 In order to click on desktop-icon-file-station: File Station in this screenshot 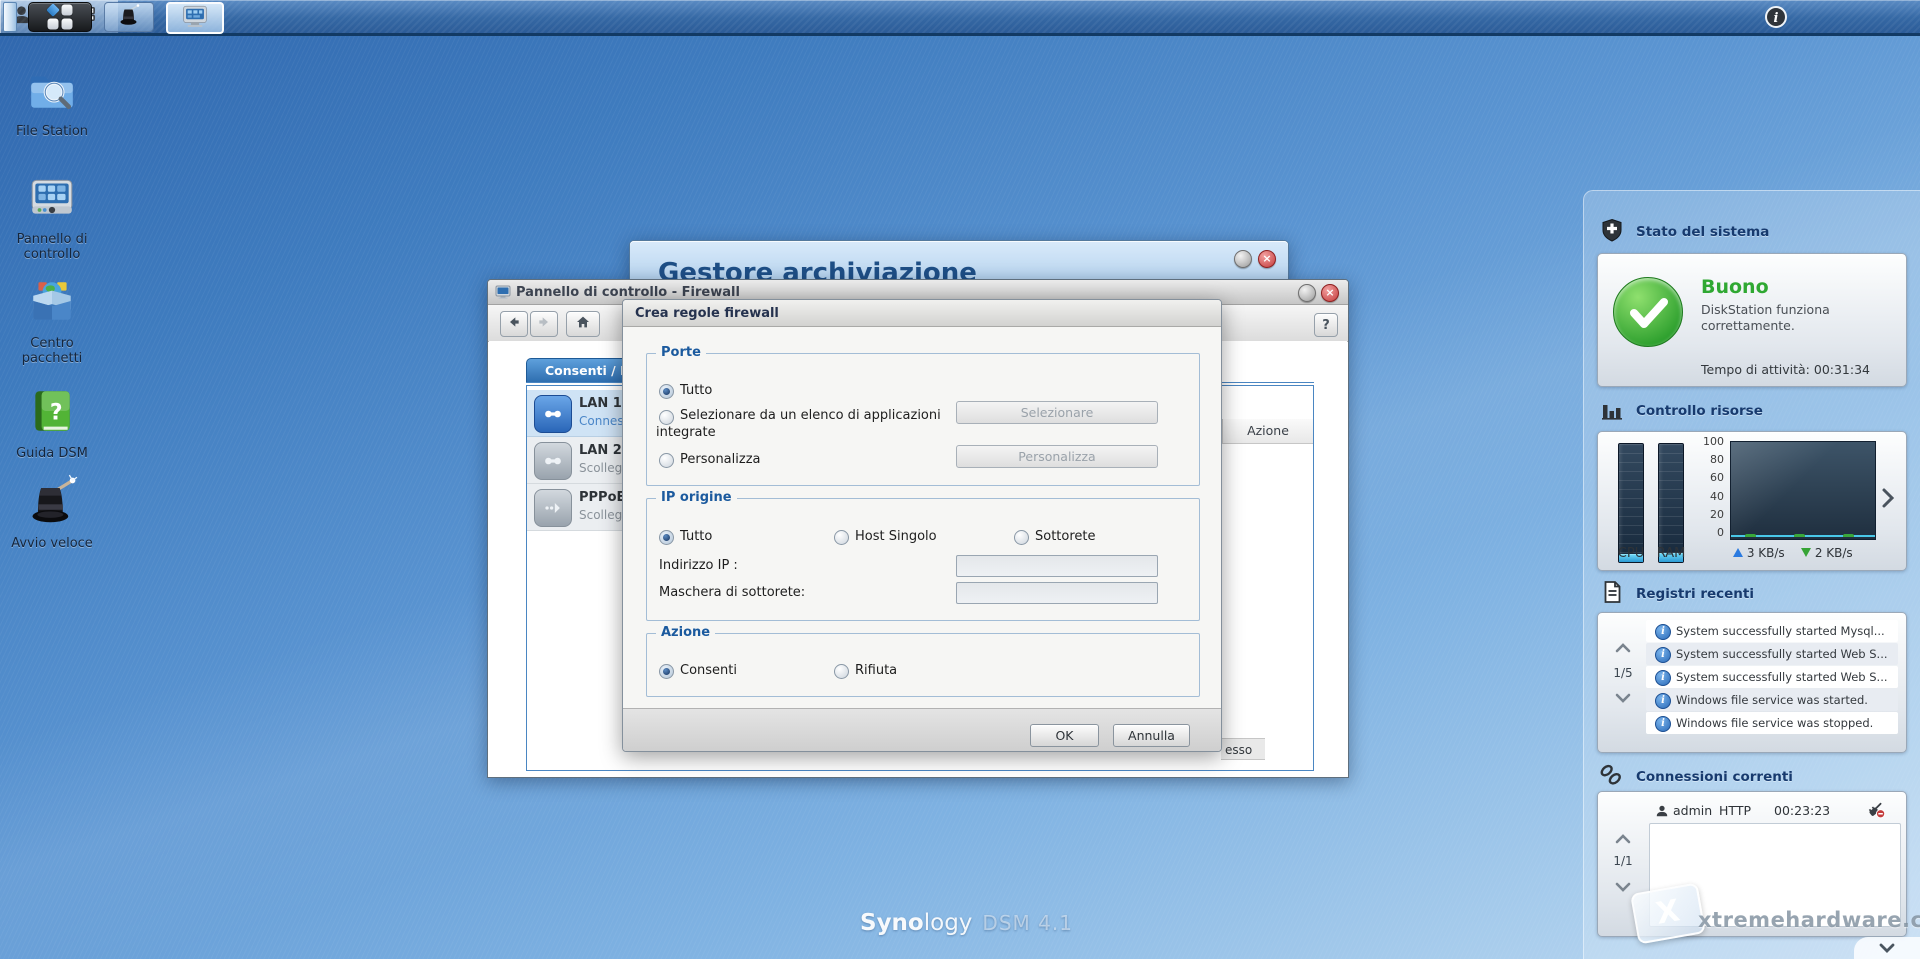, I will do `click(52, 101)`.